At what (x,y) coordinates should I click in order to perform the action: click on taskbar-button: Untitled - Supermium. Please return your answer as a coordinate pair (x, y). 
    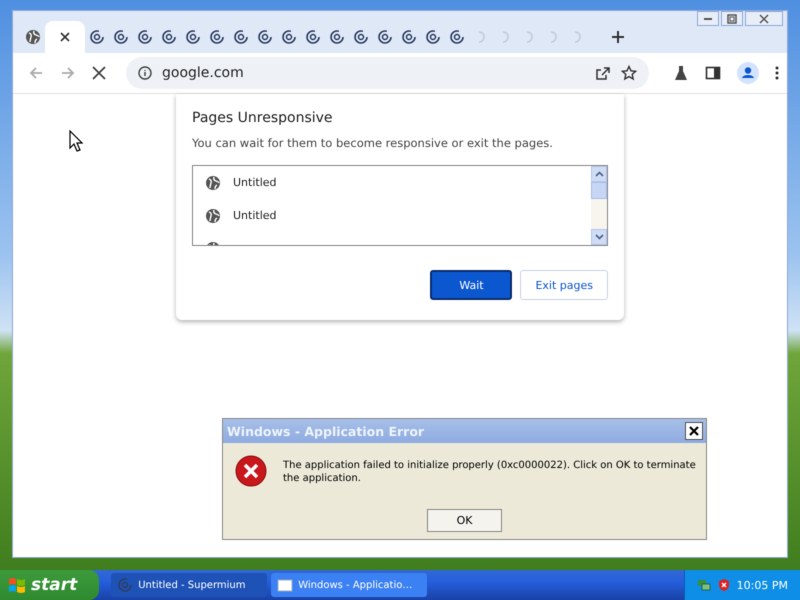
    Looking at the image, I should click on (189, 585).